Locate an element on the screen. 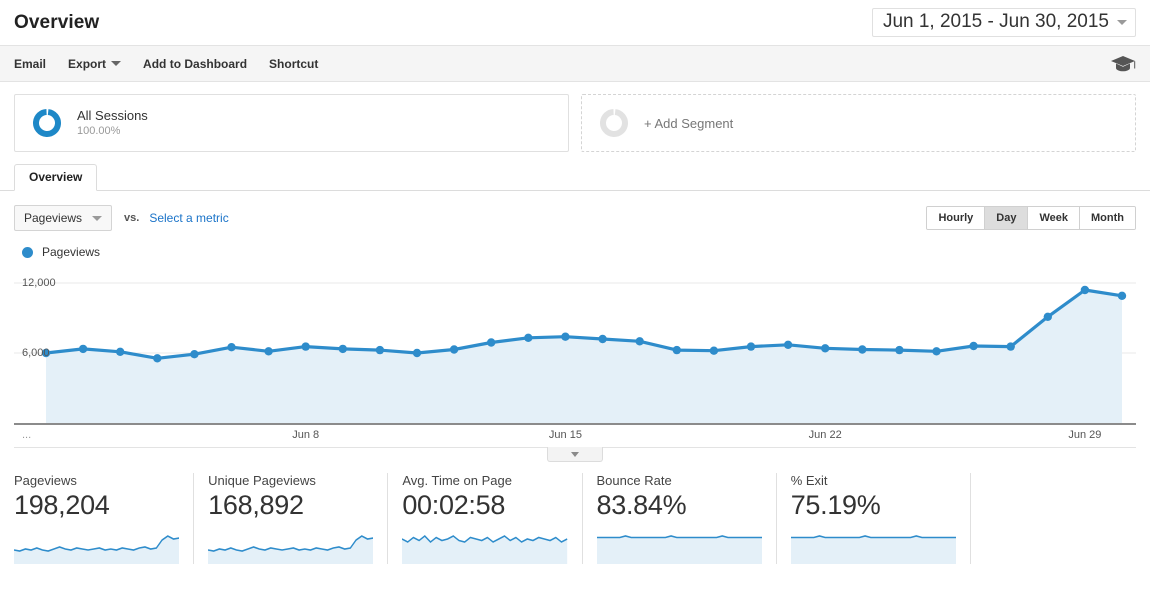 The image size is (1150, 594). metric-card: Pageviews 198,204 is located at coordinates (103, 518).